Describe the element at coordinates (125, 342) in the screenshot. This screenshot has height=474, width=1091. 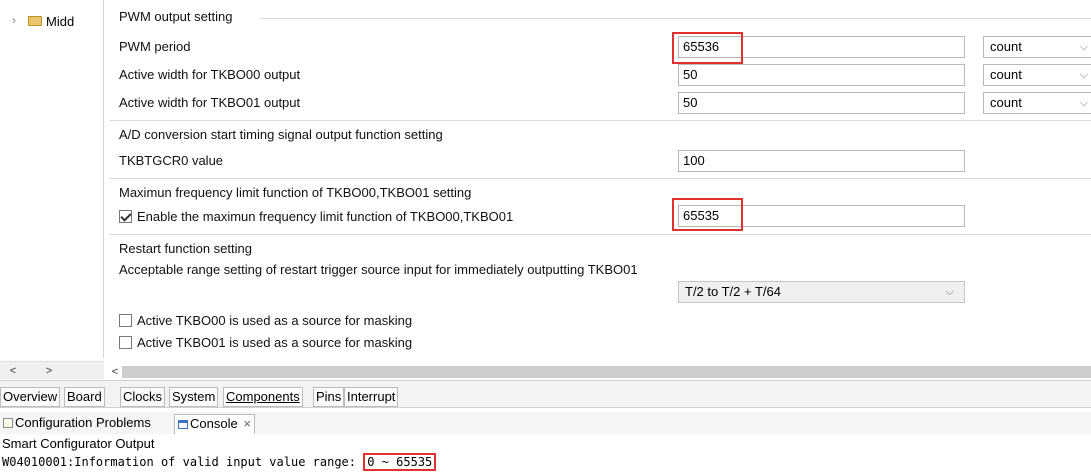
I see `mask-tkbo01-checkbox` at that location.